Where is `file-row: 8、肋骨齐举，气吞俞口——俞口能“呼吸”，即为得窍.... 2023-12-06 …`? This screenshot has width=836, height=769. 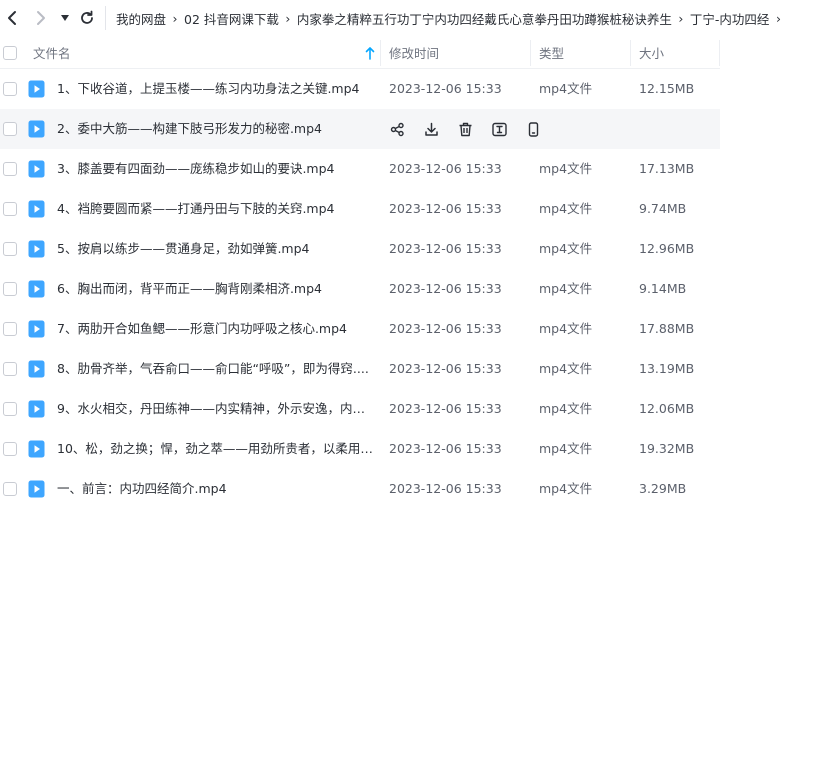 file-row: 8、肋骨齐举，气吞俞口——俞口能“呼吸”，即为得窍.... 2023-12-06 … is located at coordinates (360, 369).